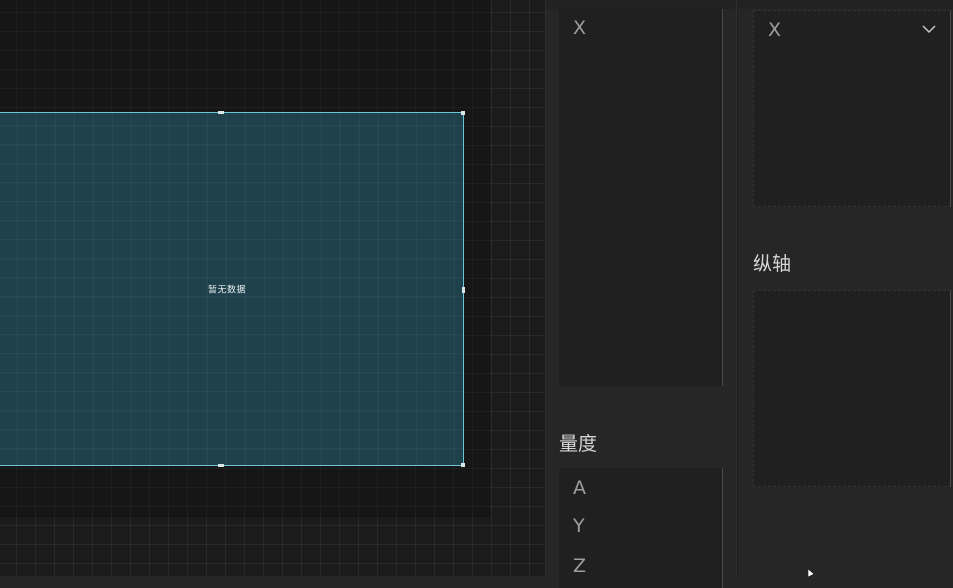  I want to click on y-axis-section-label: 纵轴, so click(772, 264).